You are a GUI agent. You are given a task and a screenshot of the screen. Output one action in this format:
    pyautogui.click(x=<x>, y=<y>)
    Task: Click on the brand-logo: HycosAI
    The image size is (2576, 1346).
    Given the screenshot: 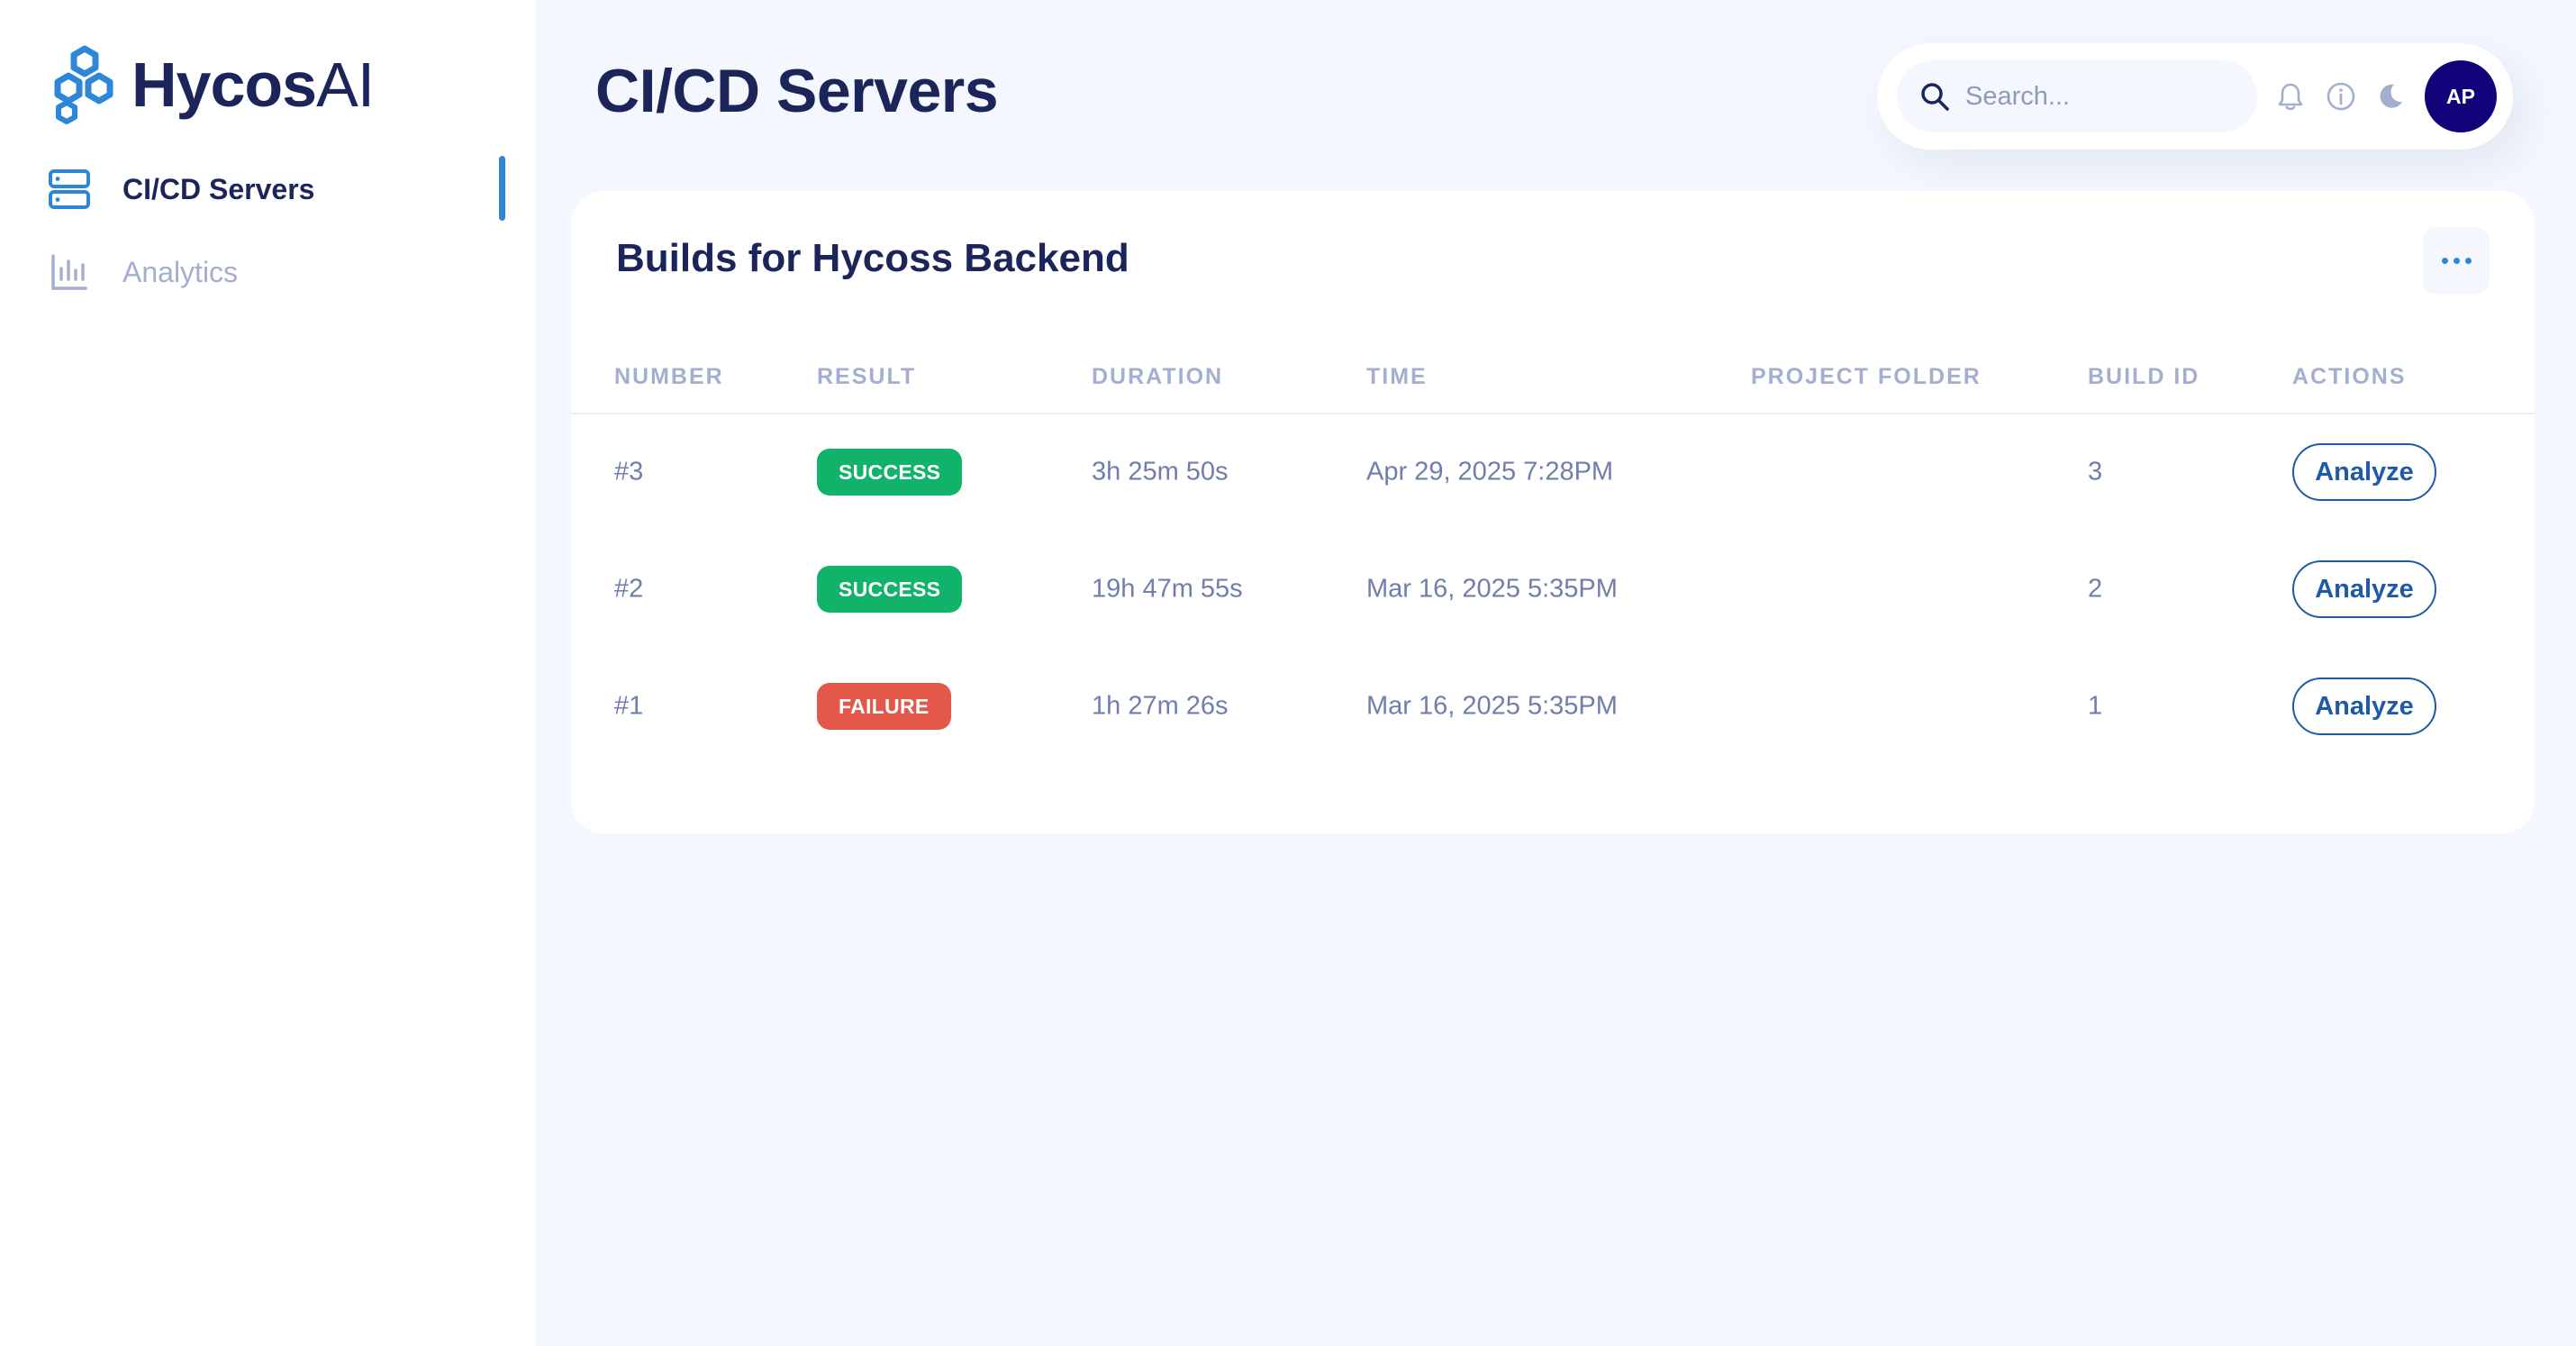 What is the action you would take?
    pyautogui.click(x=211, y=85)
    